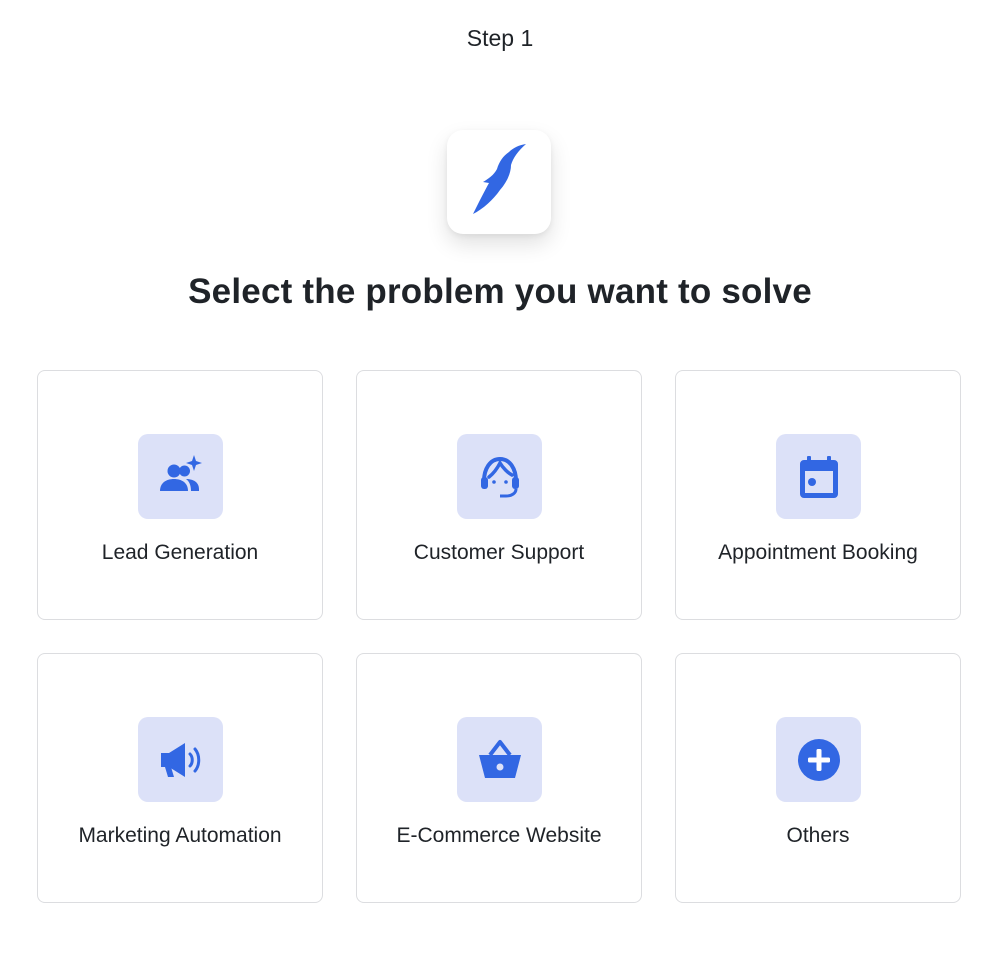 This screenshot has height=973, width=1000. Describe the element at coordinates (818, 835) in the screenshot. I see `option-label: Others` at that location.